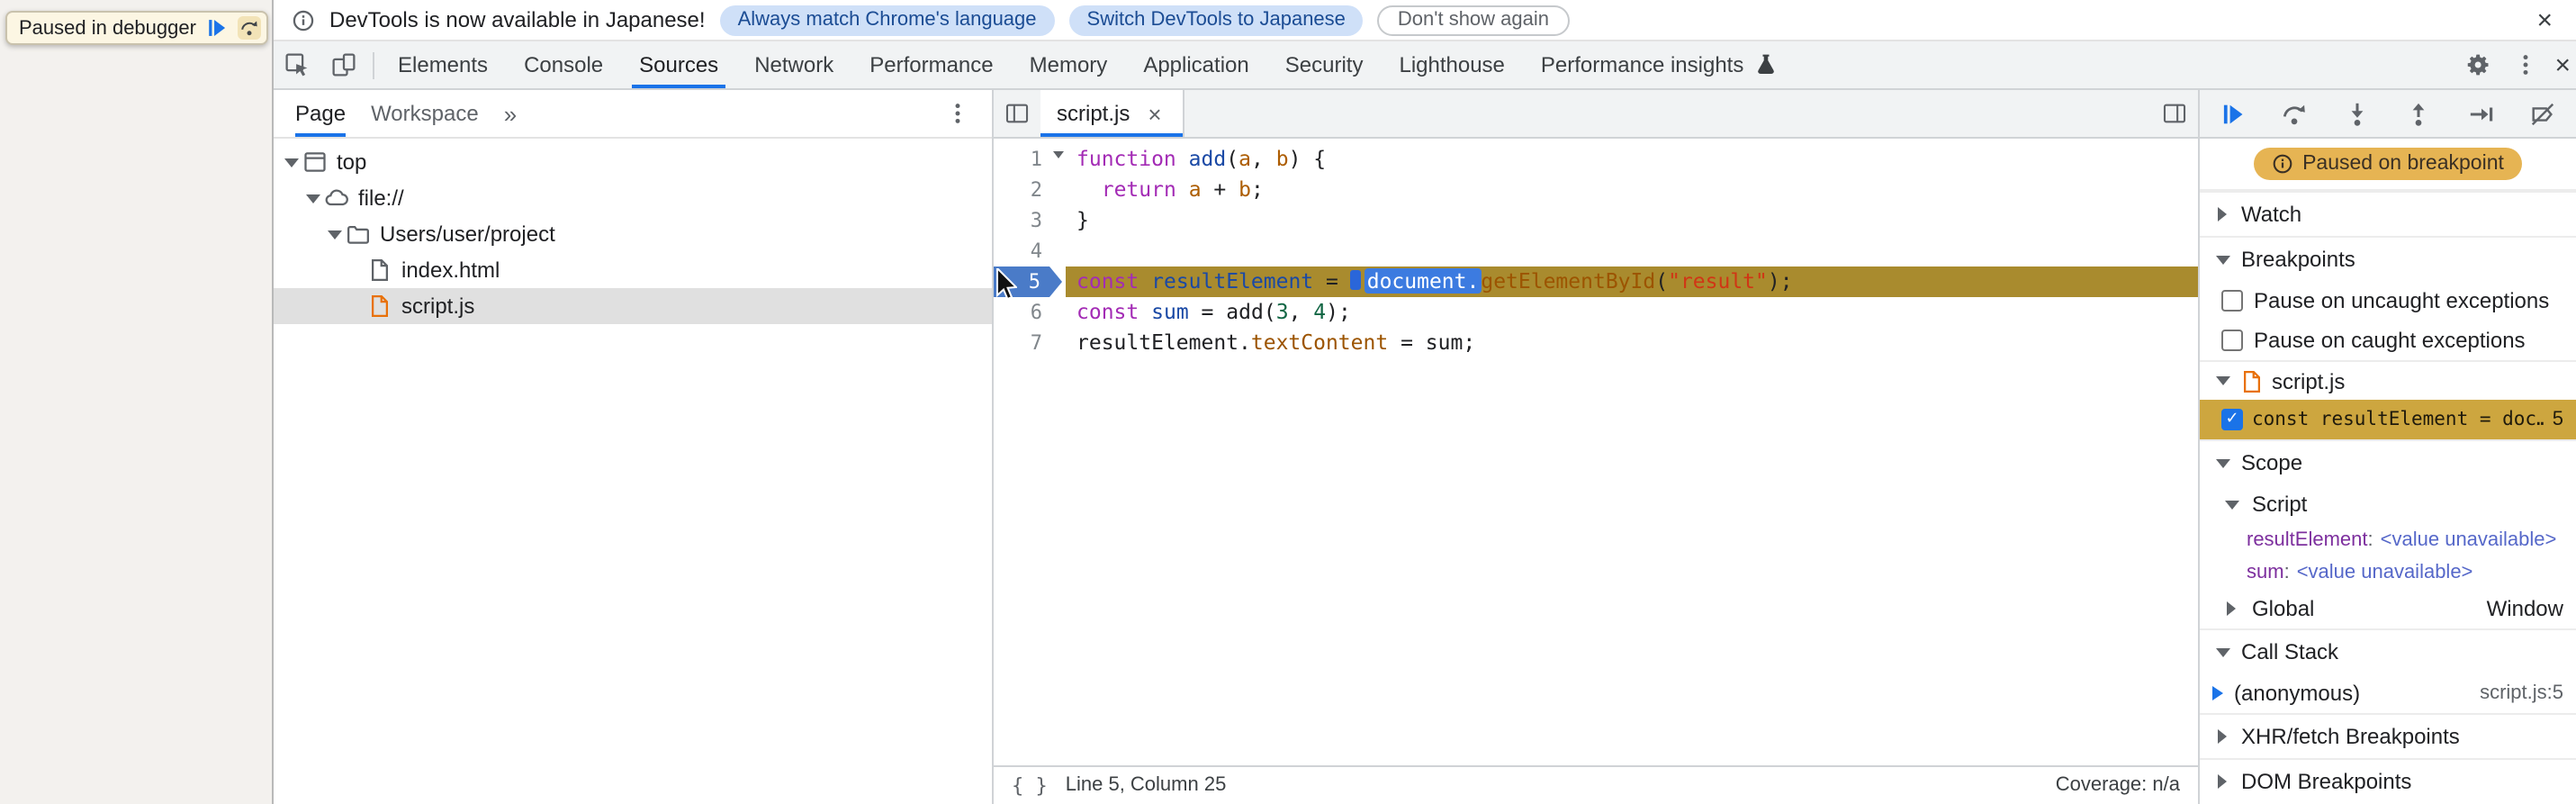 The width and height of the screenshot is (2576, 804). I want to click on code-token: resultElement., so click(1163, 342).